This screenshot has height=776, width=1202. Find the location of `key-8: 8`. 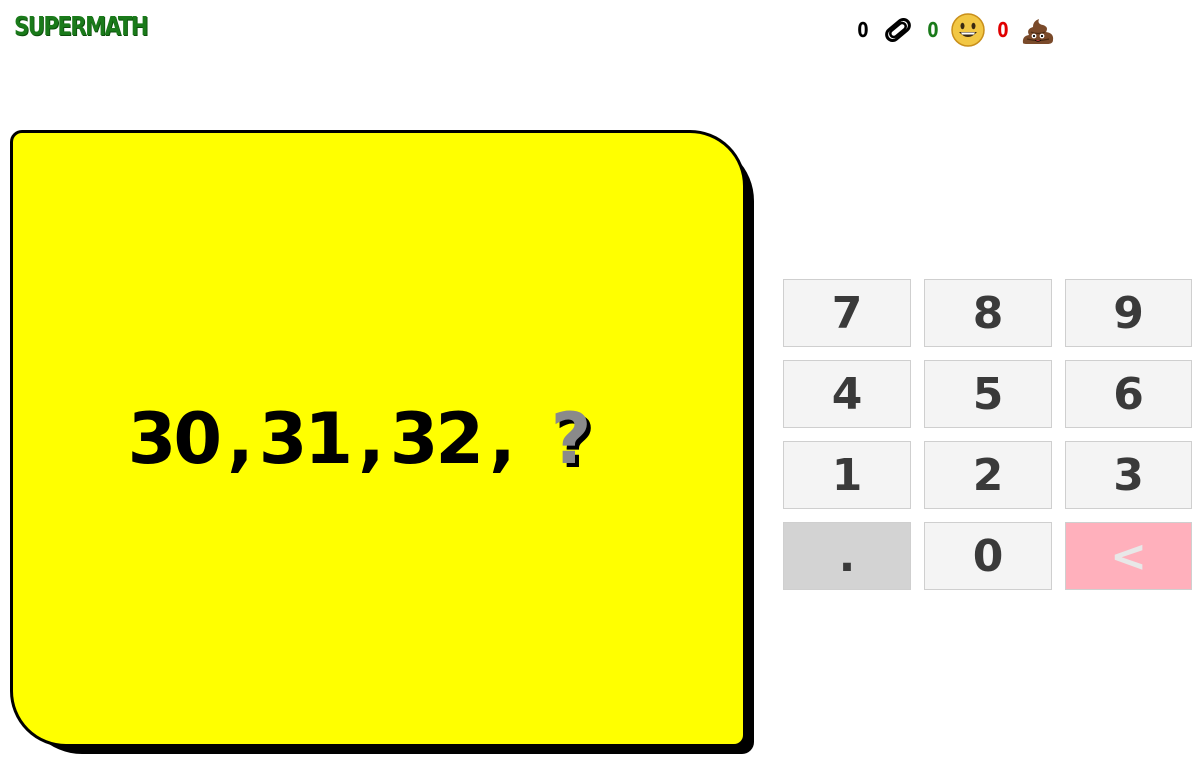

key-8: 8 is located at coordinates (988, 313).